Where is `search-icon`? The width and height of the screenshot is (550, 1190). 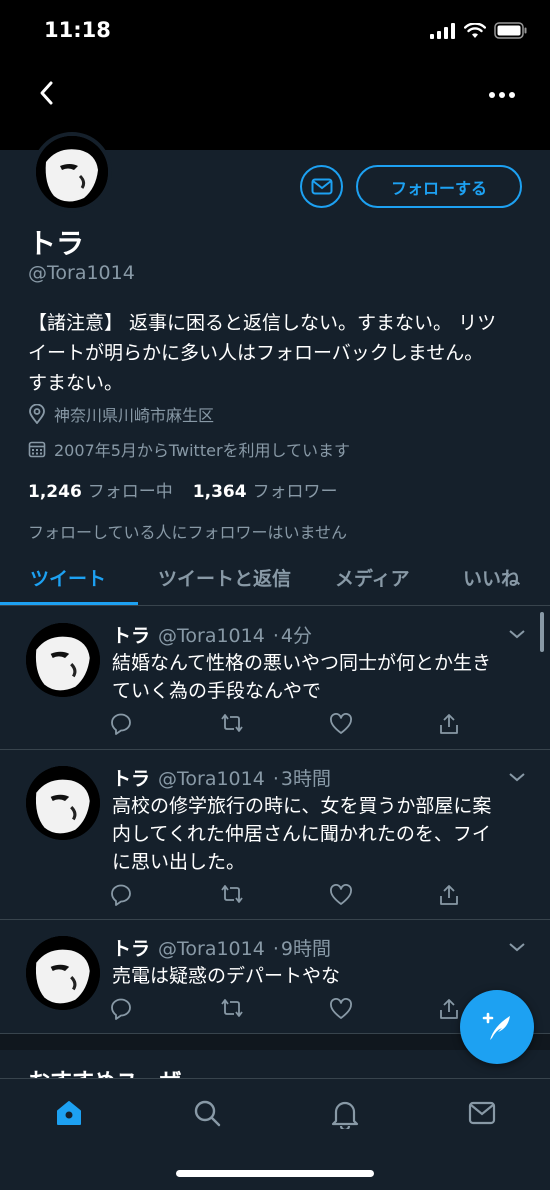 search-icon is located at coordinates (207, 1113).